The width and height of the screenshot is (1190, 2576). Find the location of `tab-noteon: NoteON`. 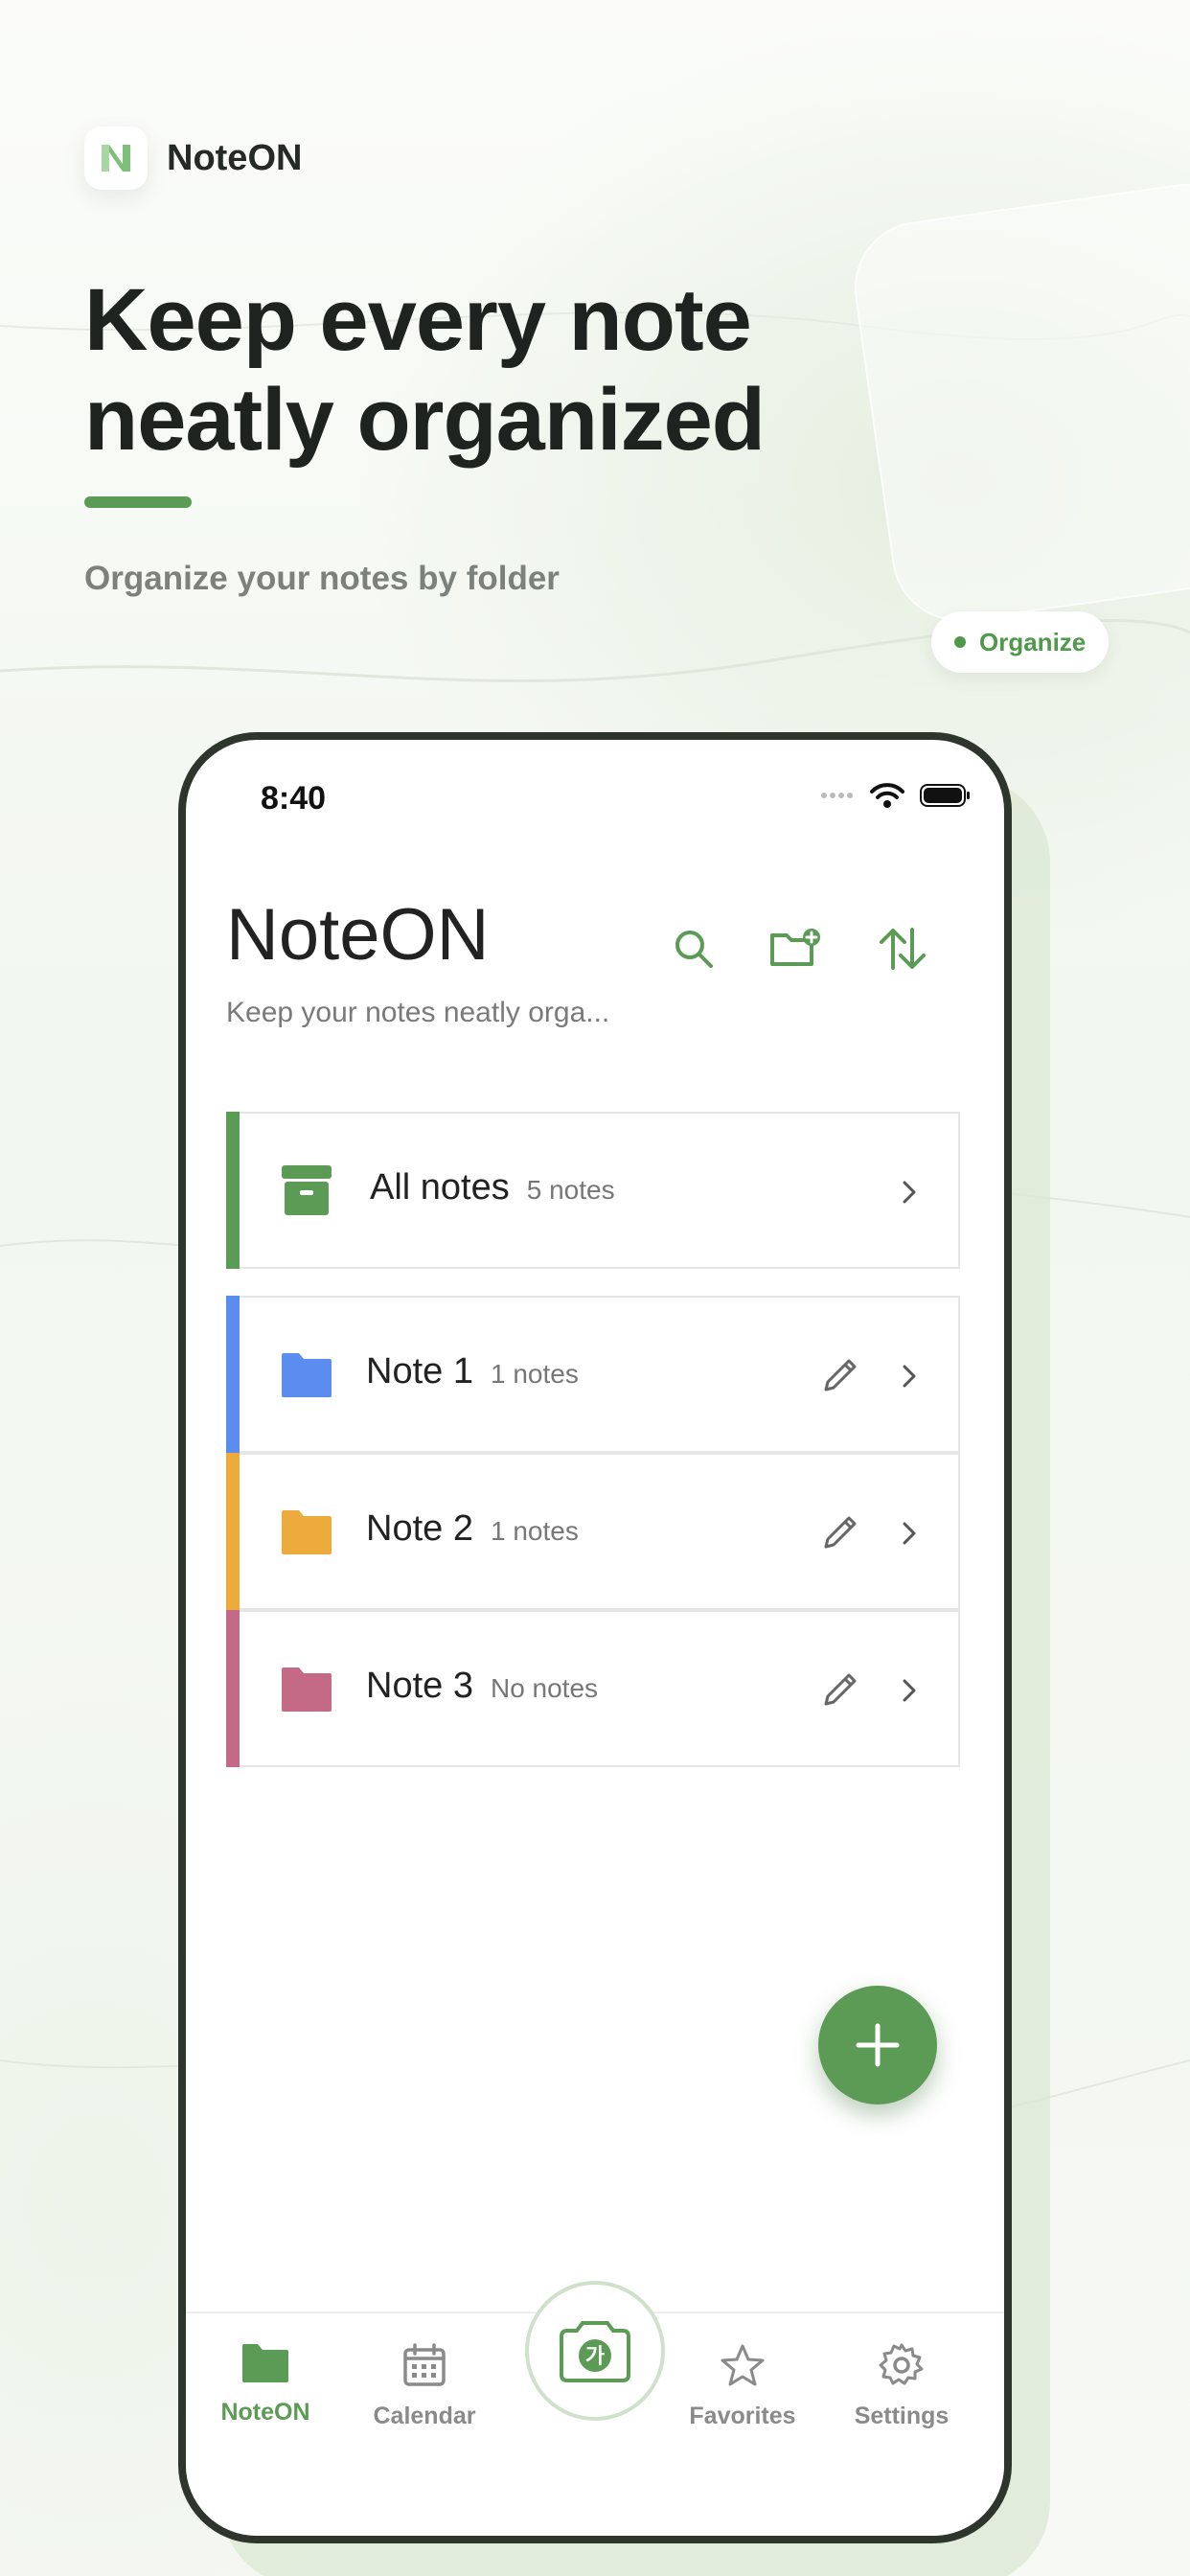

tab-noteon: NoteON is located at coordinates (265, 2384).